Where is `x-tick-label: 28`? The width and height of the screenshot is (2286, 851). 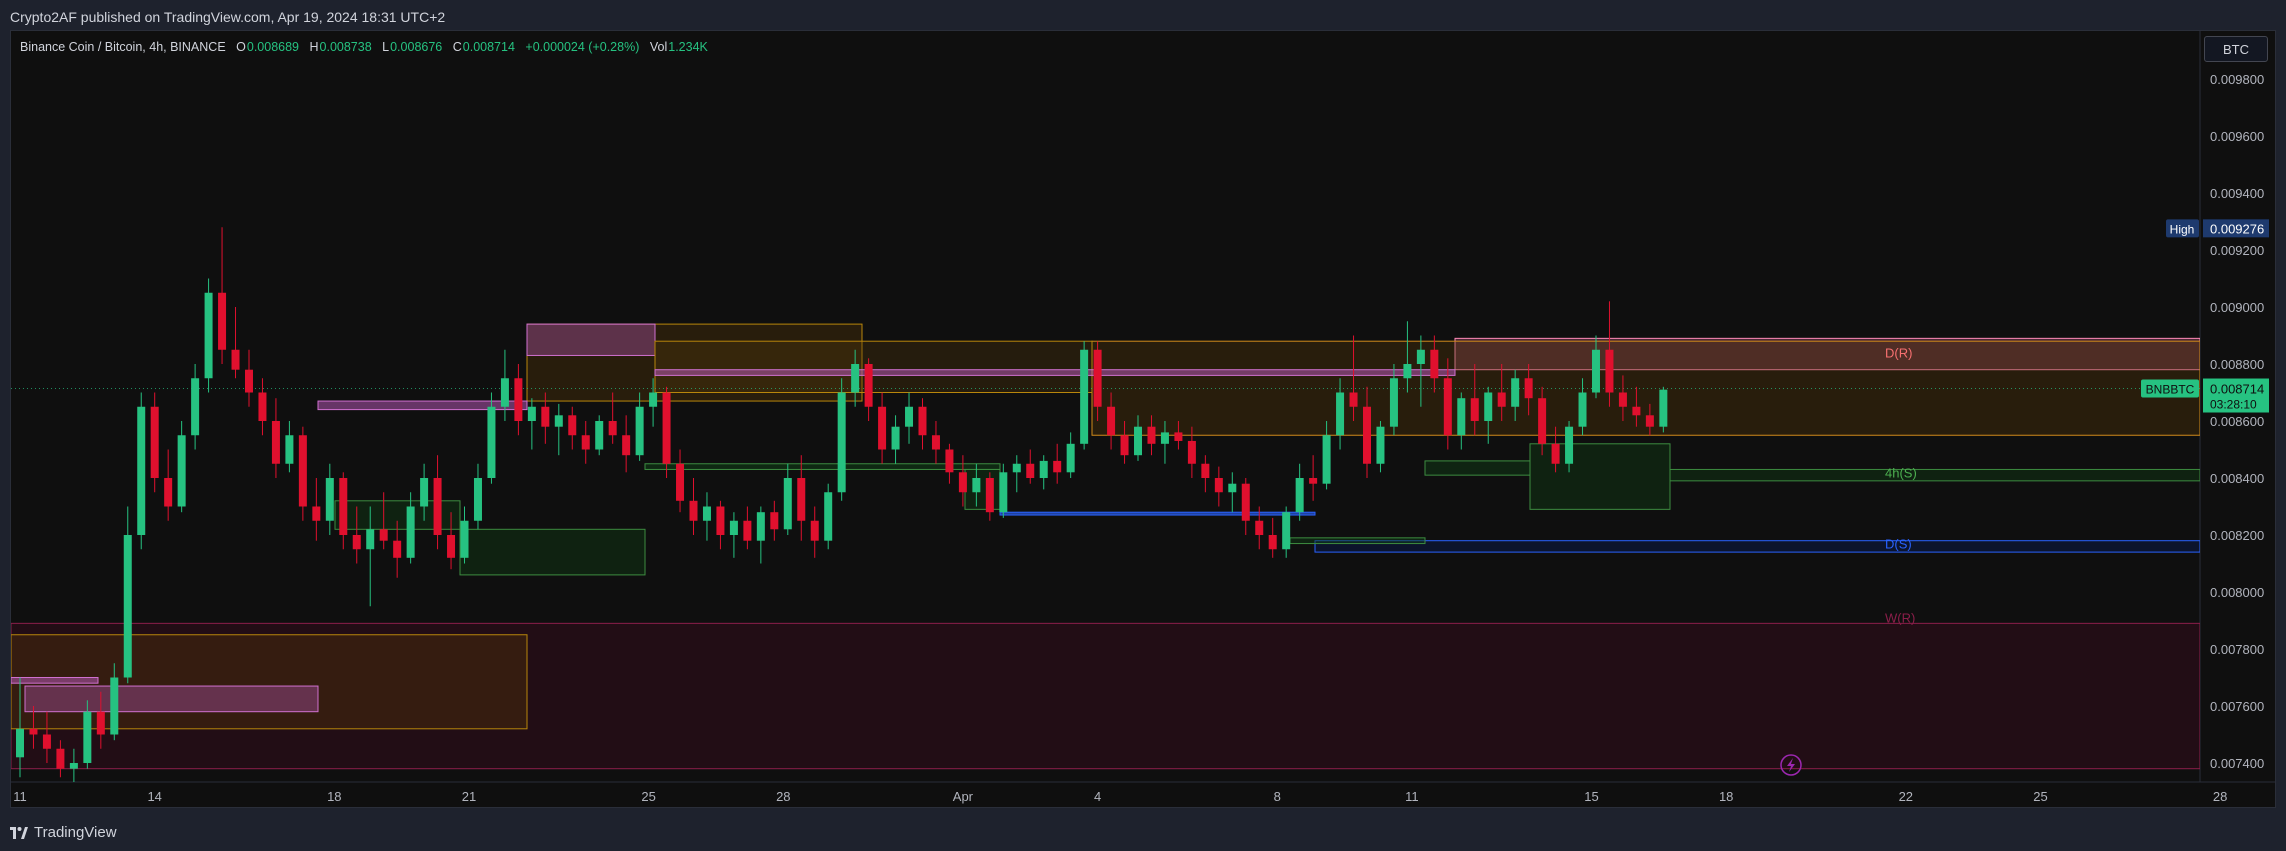
x-tick-label: 28 is located at coordinates (783, 796).